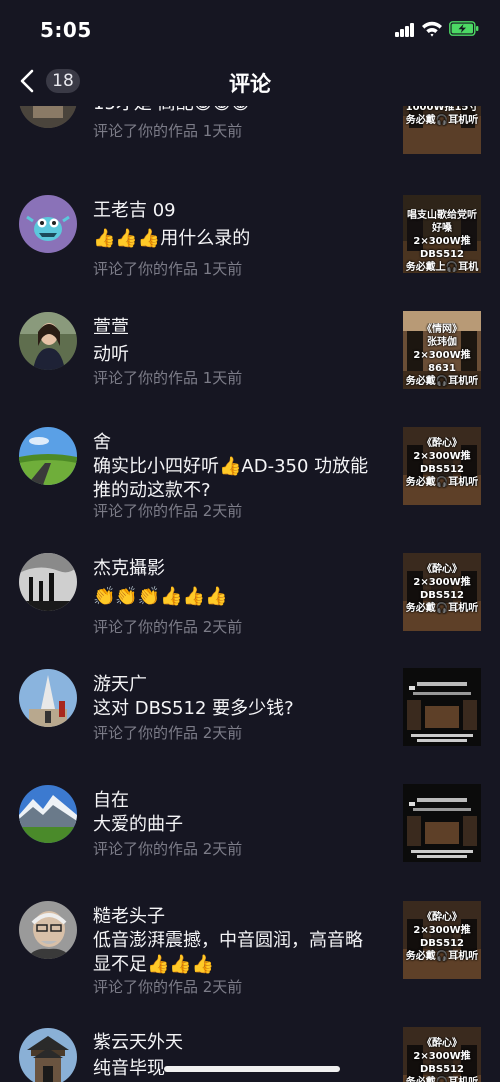  Describe the element at coordinates (134, 209) in the screenshot. I see `user-name: 王老吉 09` at that location.